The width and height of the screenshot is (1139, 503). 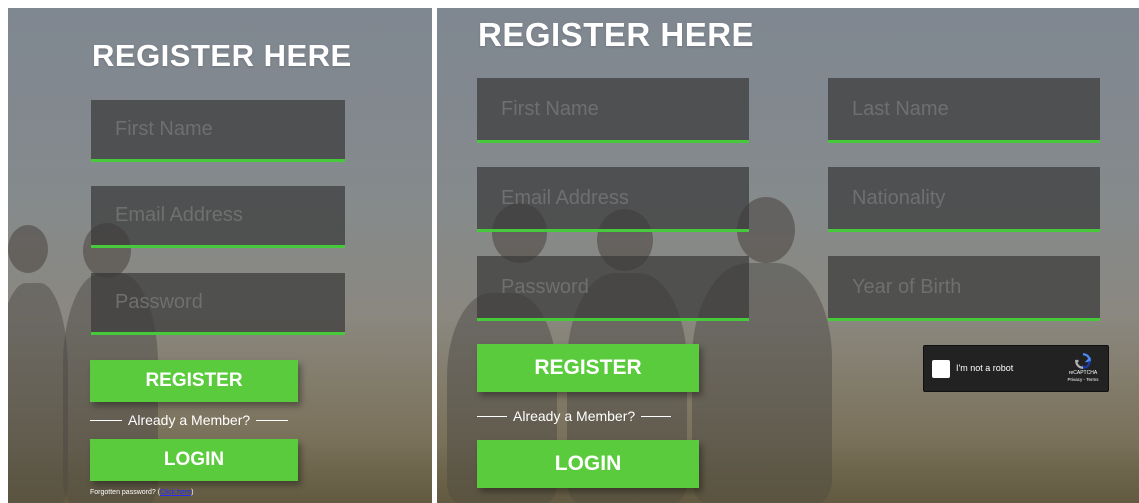 I want to click on nationality-input, so click(x=964, y=199).